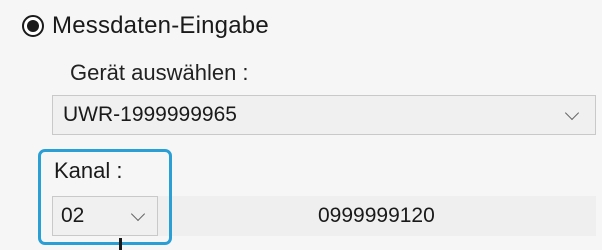 The height and width of the screenshot is (250, 602). What do you see at coordinates (159, 72) in the screenshot?
I see `device-select-label: Gerät auswählen :` at bounding box center [159, 72].